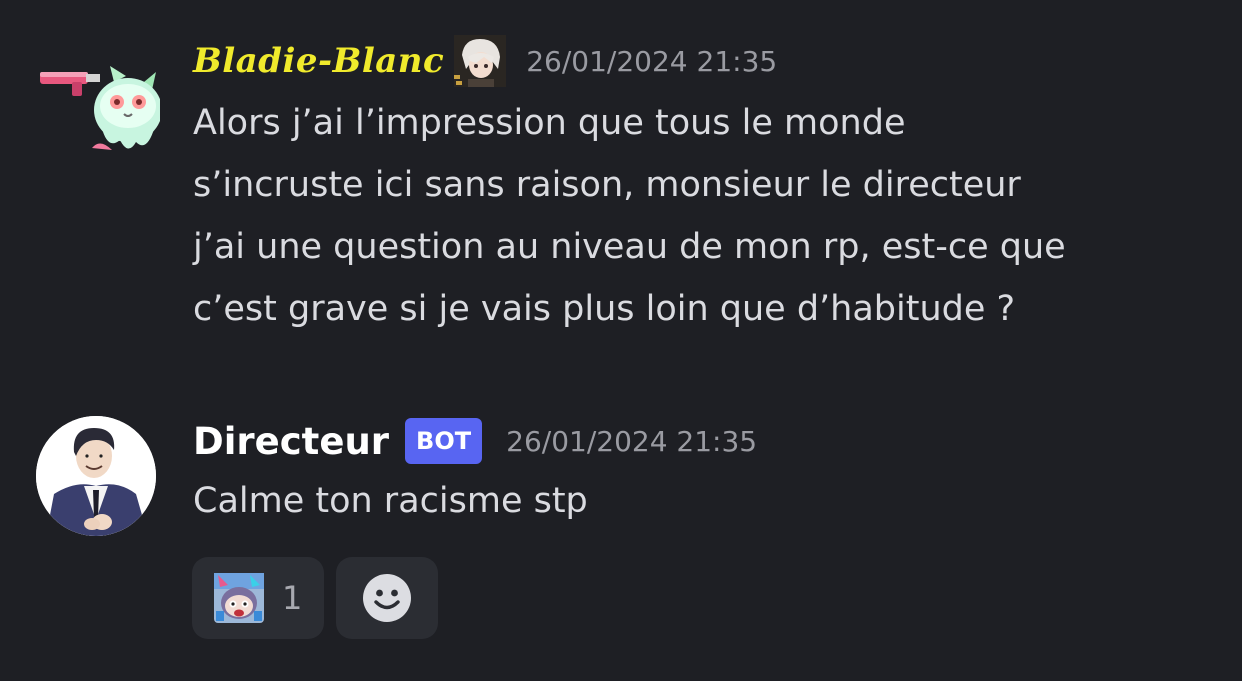 The image size is (1242, 681). What do you see at coordinates (96, 476) in the screenshot?
I see `man-in-suit-avatar` at bounding box center [96, 476].